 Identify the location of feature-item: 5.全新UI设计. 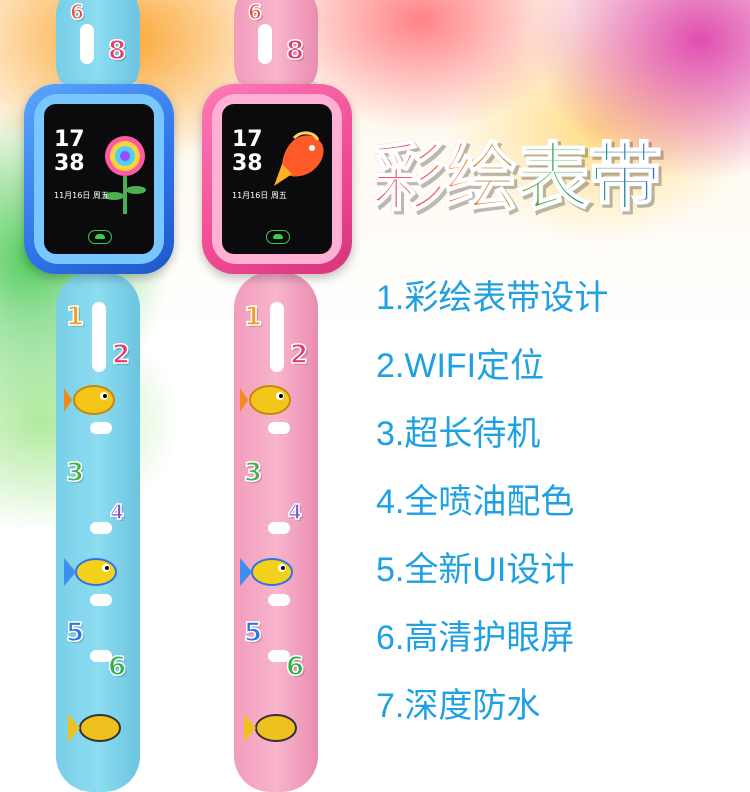
(475, 570).